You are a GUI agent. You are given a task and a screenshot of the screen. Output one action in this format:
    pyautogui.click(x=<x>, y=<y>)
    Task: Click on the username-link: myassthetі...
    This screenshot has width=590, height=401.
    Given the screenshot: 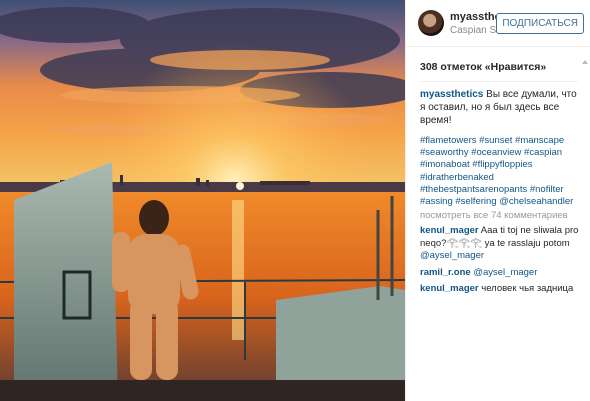 What is the action you would take?
    pyautogui.click(x=473, y=17)
    